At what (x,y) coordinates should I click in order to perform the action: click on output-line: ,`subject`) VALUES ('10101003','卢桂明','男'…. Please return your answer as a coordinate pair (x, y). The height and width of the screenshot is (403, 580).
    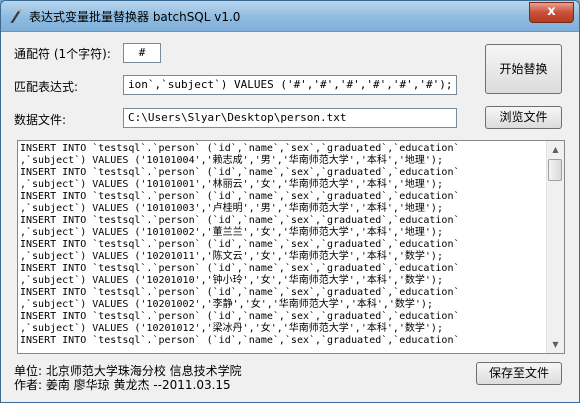
    Looking at the image, I should click on (231, 208).